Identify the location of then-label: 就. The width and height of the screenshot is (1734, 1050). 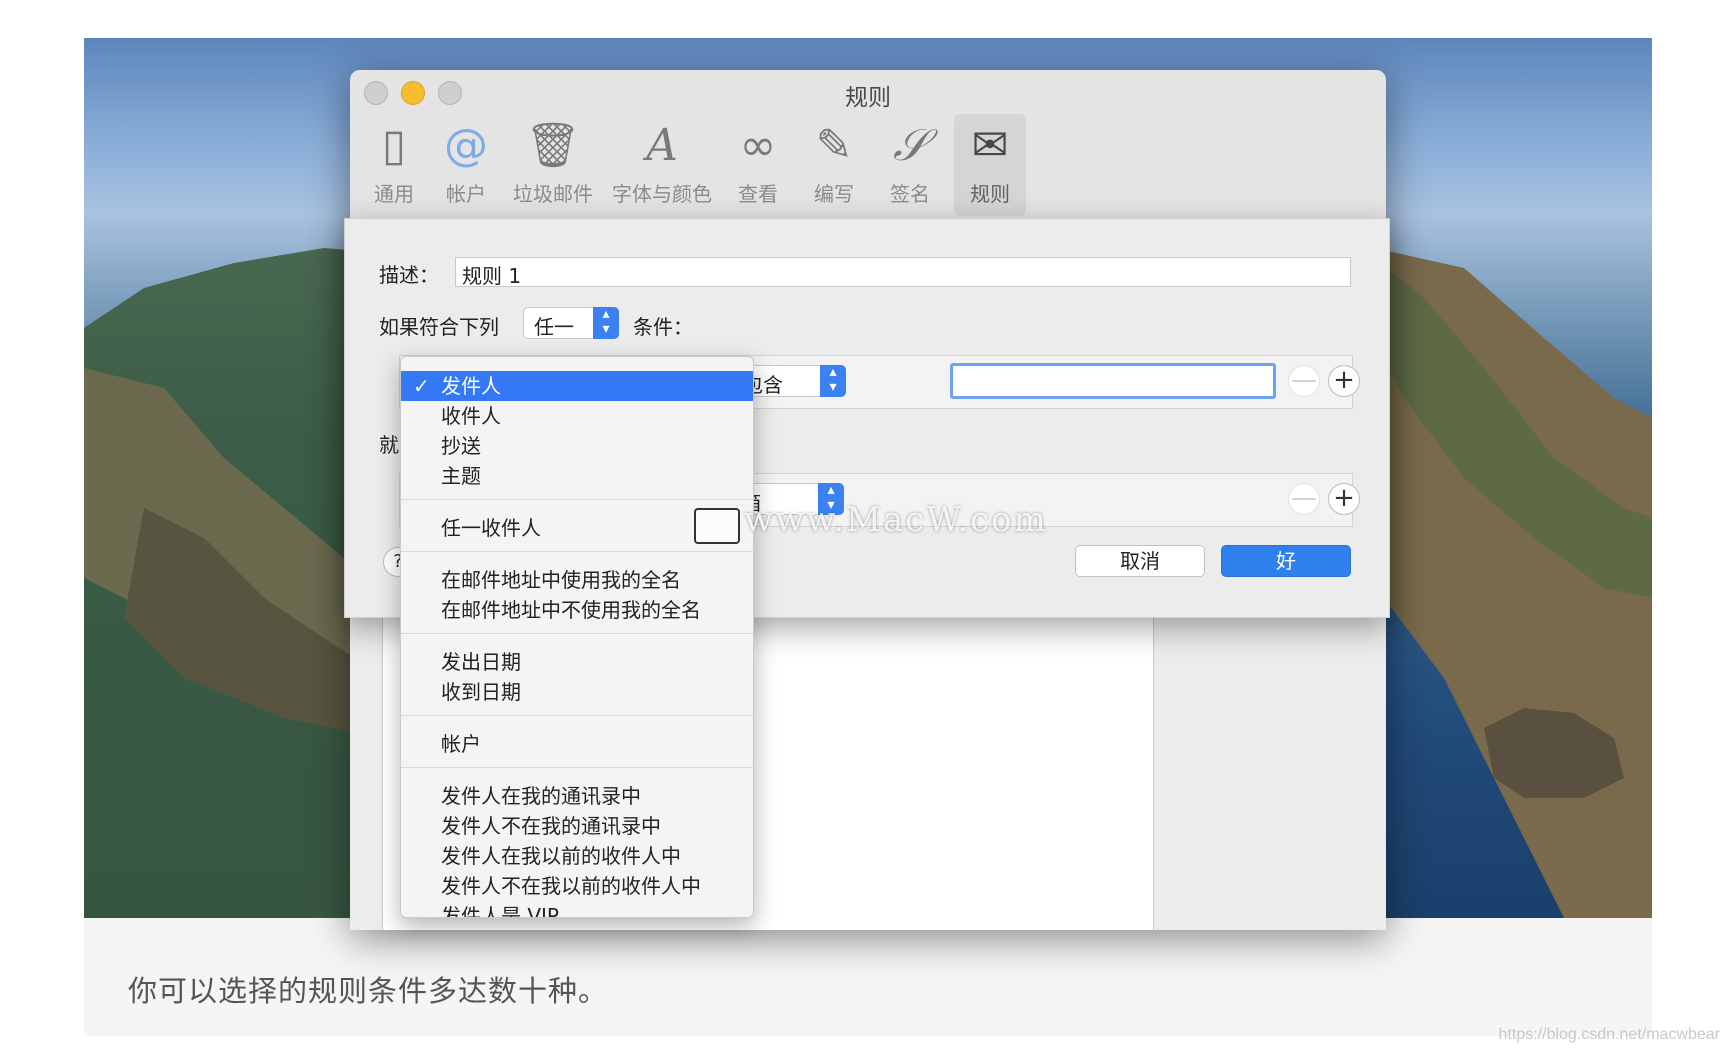
(389, 445).